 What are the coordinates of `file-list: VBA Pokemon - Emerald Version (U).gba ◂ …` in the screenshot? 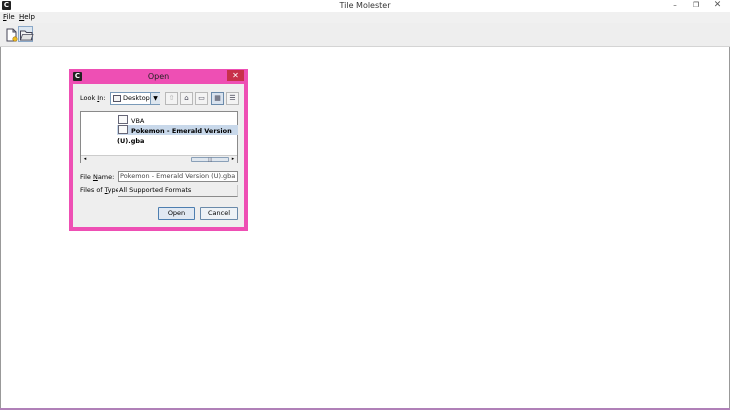 It's located at (159, 137).